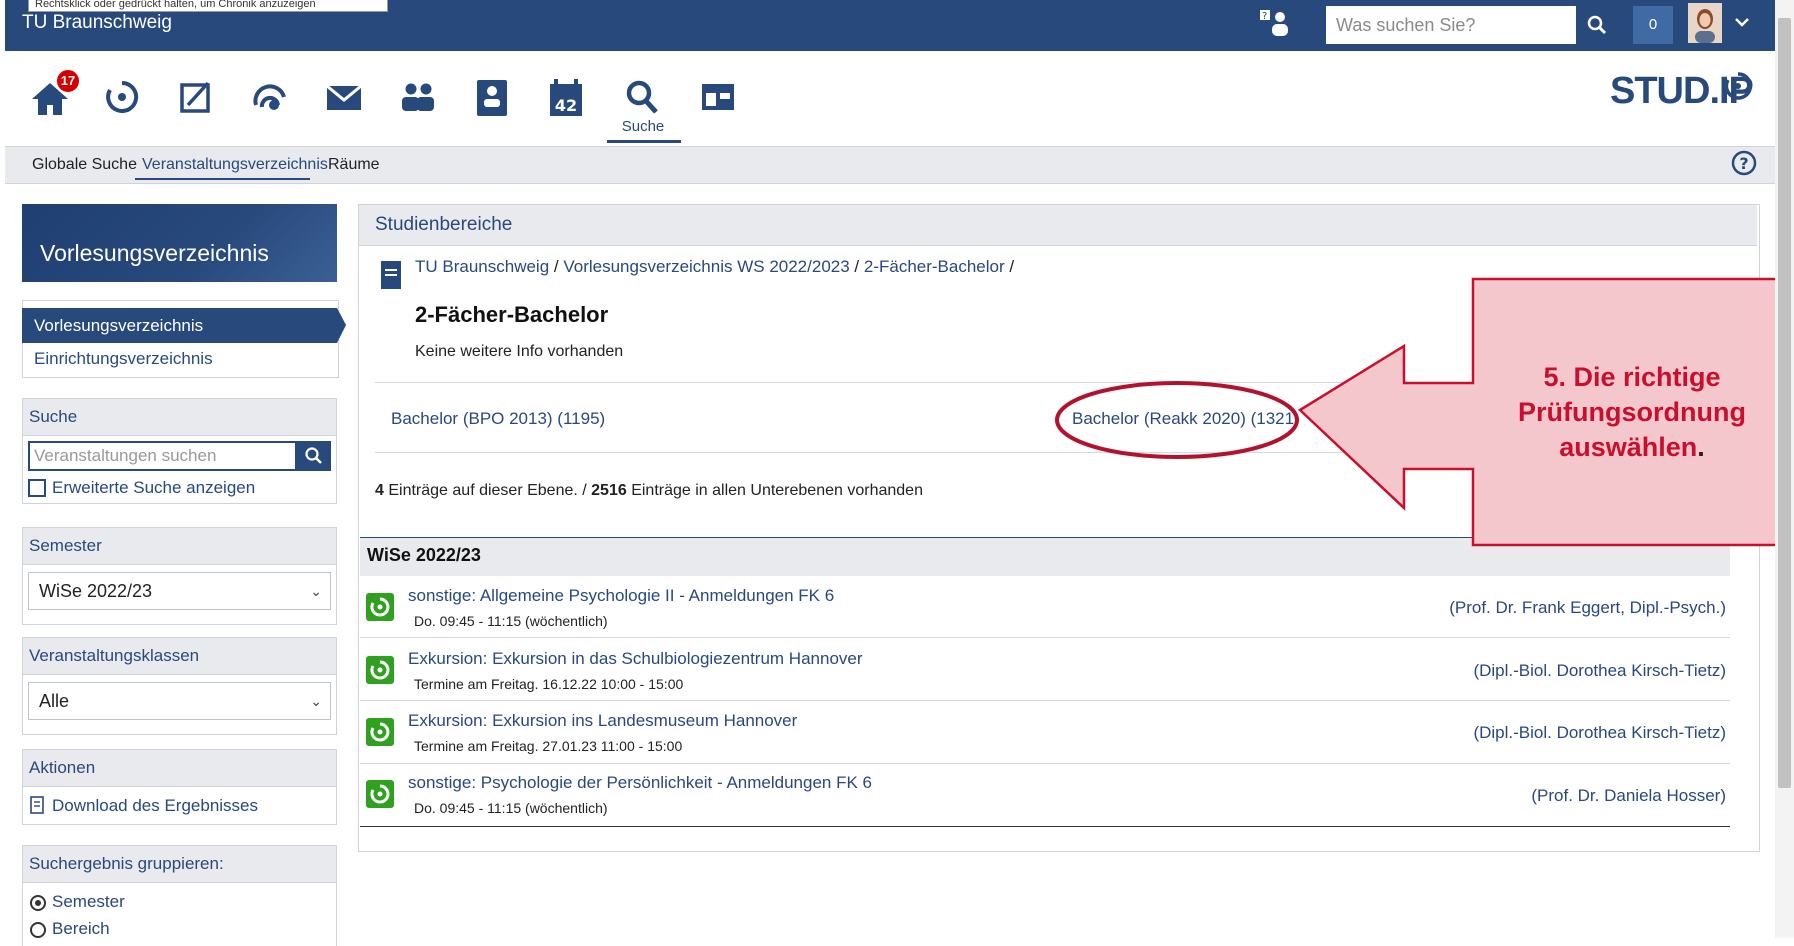 This screenshot has height=946, width=1794. I want to click on highlight-ellipse, so click(1177, 420).